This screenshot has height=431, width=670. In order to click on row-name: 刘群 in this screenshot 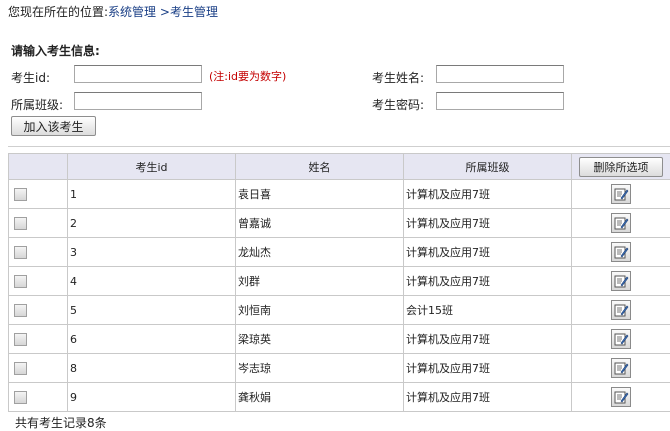, I will do `click(320, 281)`.